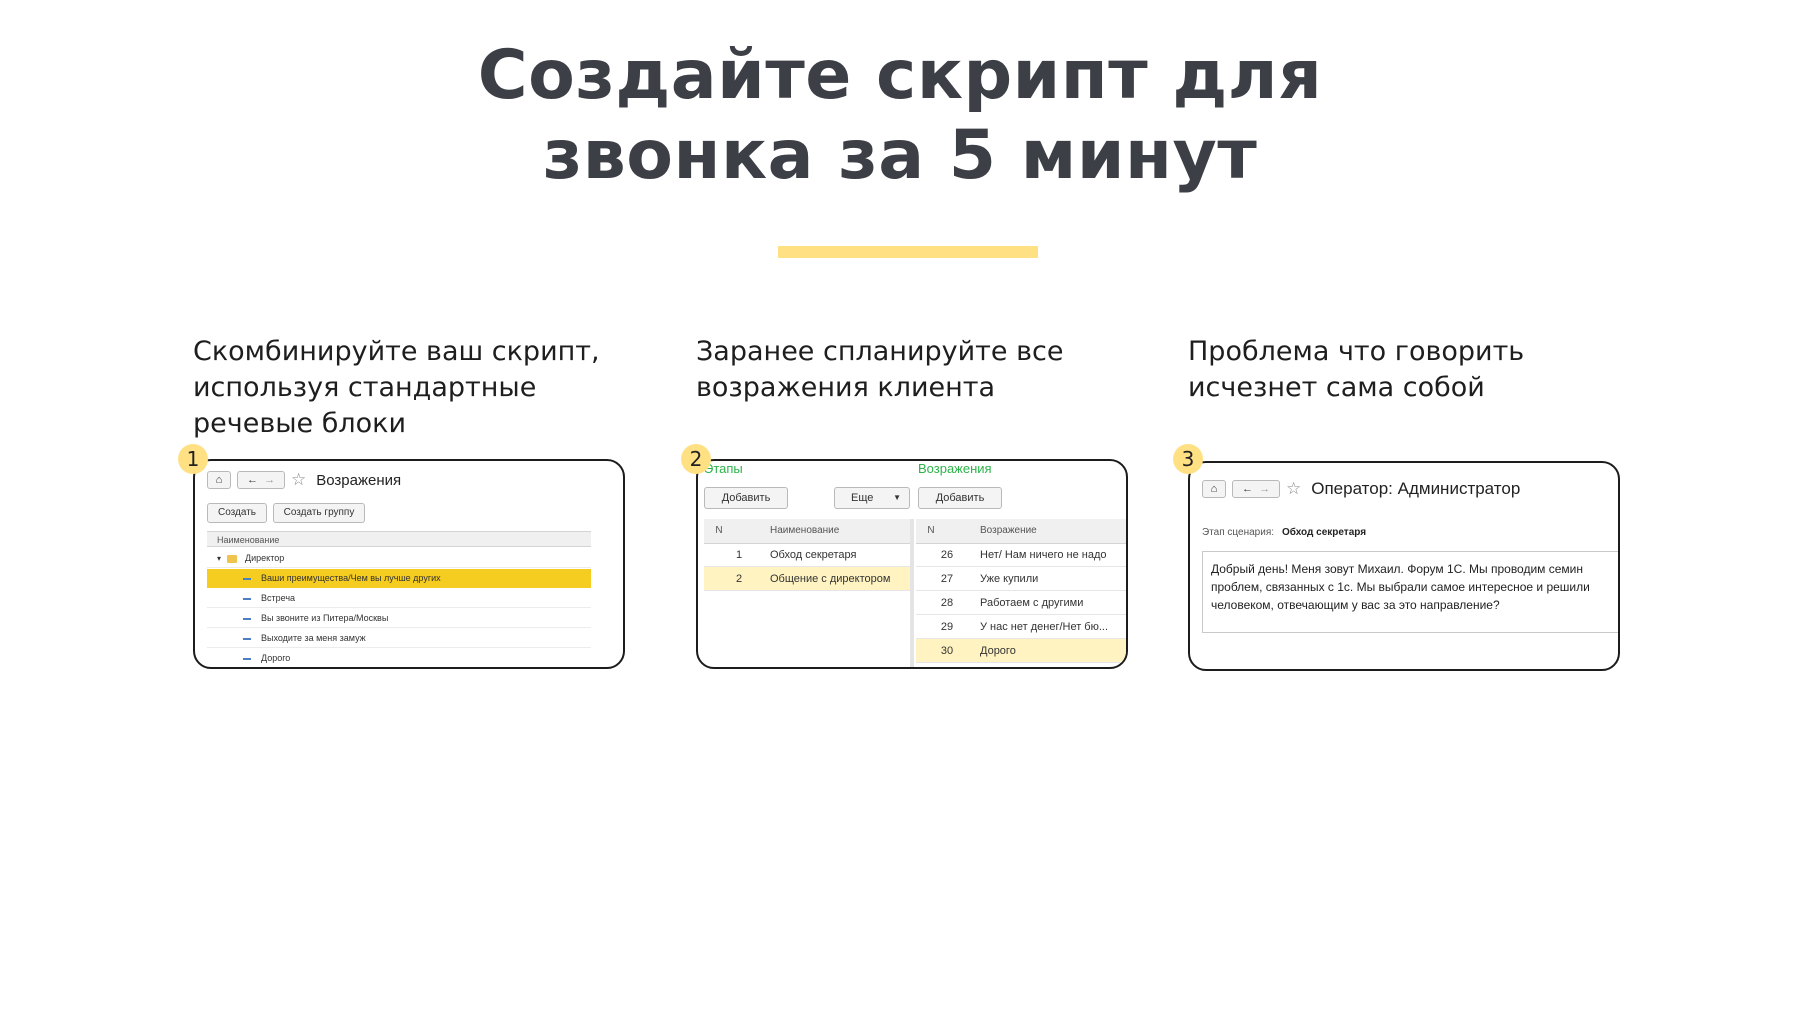  I want to click on tree-row-label: Ваши преимущества/Чем вы лучше других, so click(351, 578).